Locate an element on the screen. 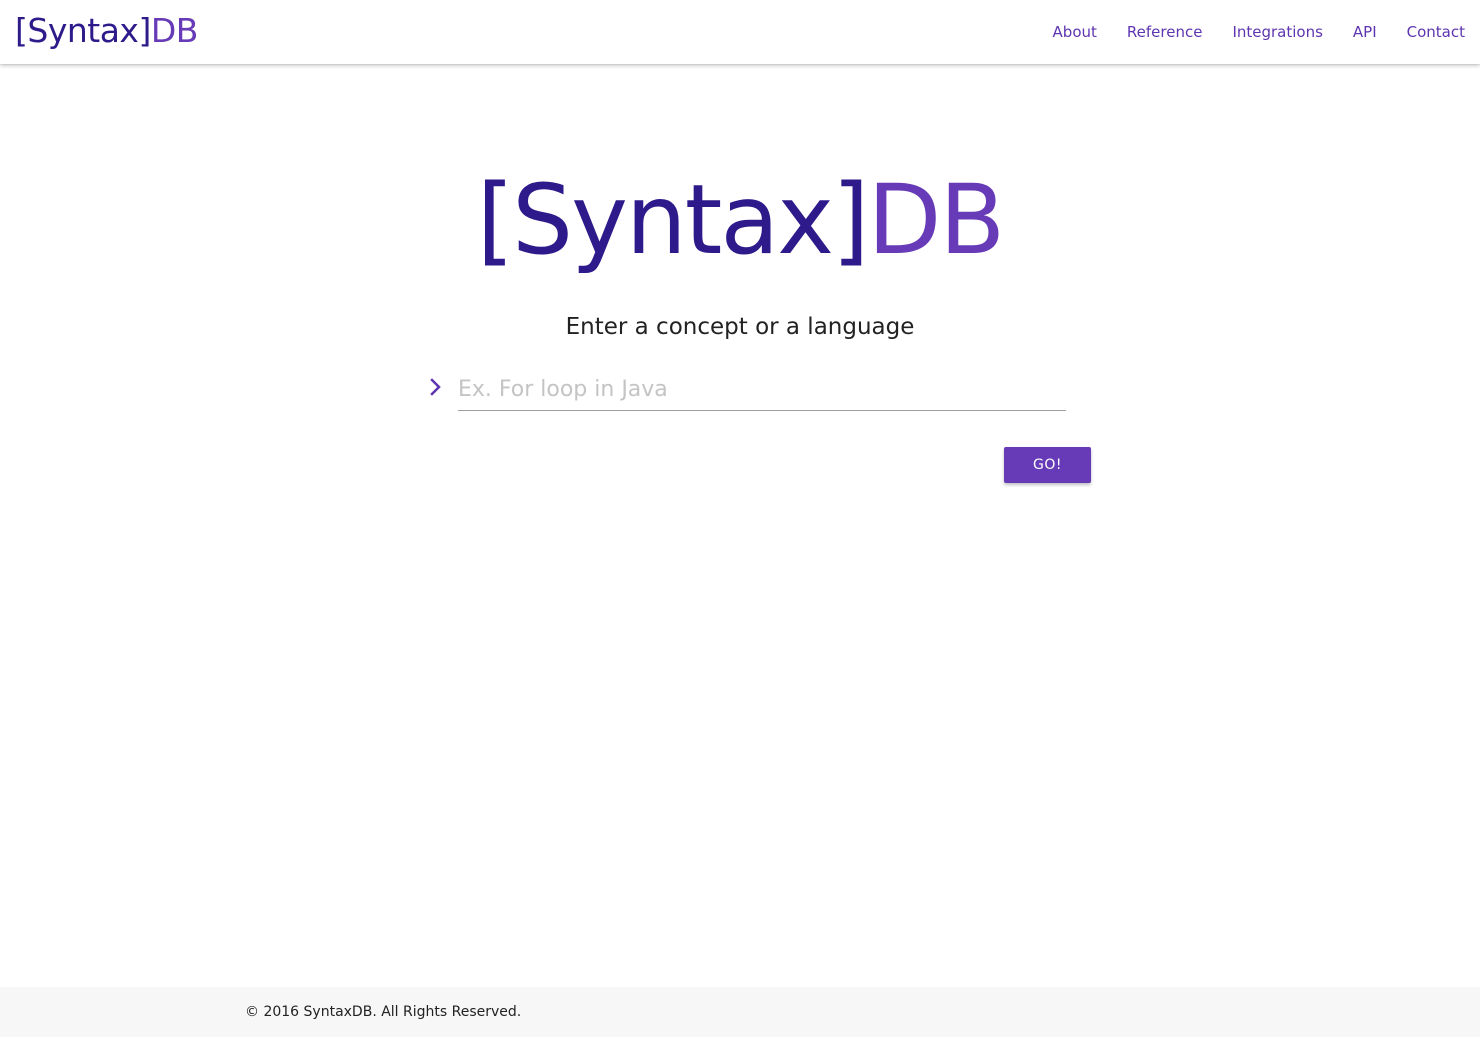  nav-link-api: API is located at coordinates (1365, 32).